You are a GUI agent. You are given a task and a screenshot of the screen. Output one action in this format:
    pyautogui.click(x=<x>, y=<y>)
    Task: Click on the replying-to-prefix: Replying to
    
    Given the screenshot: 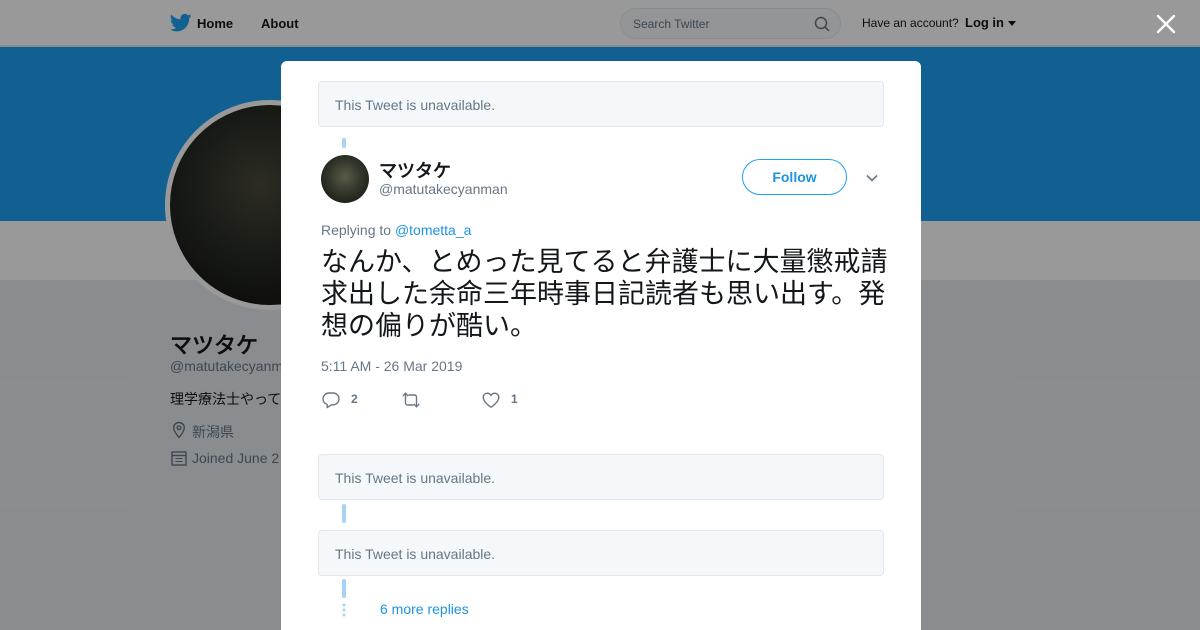 What is the action you would take?
    pyautogui.click(x=356, y=230)
    